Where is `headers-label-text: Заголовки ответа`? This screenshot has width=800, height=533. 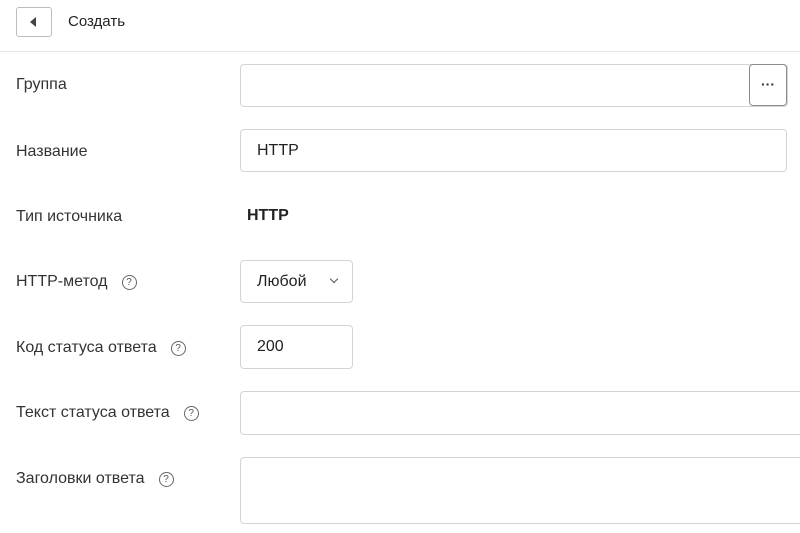
headers-label-text: Заголовки ответа is located at coordinates (80, 478).